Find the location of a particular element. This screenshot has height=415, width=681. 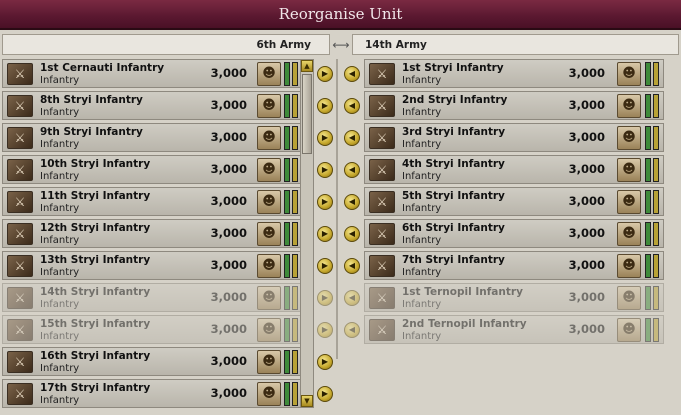

unit-row: ⚔ 2nd Stryi Infantry Infantry 3,000 ☻ is located at coordinates (514, 105).